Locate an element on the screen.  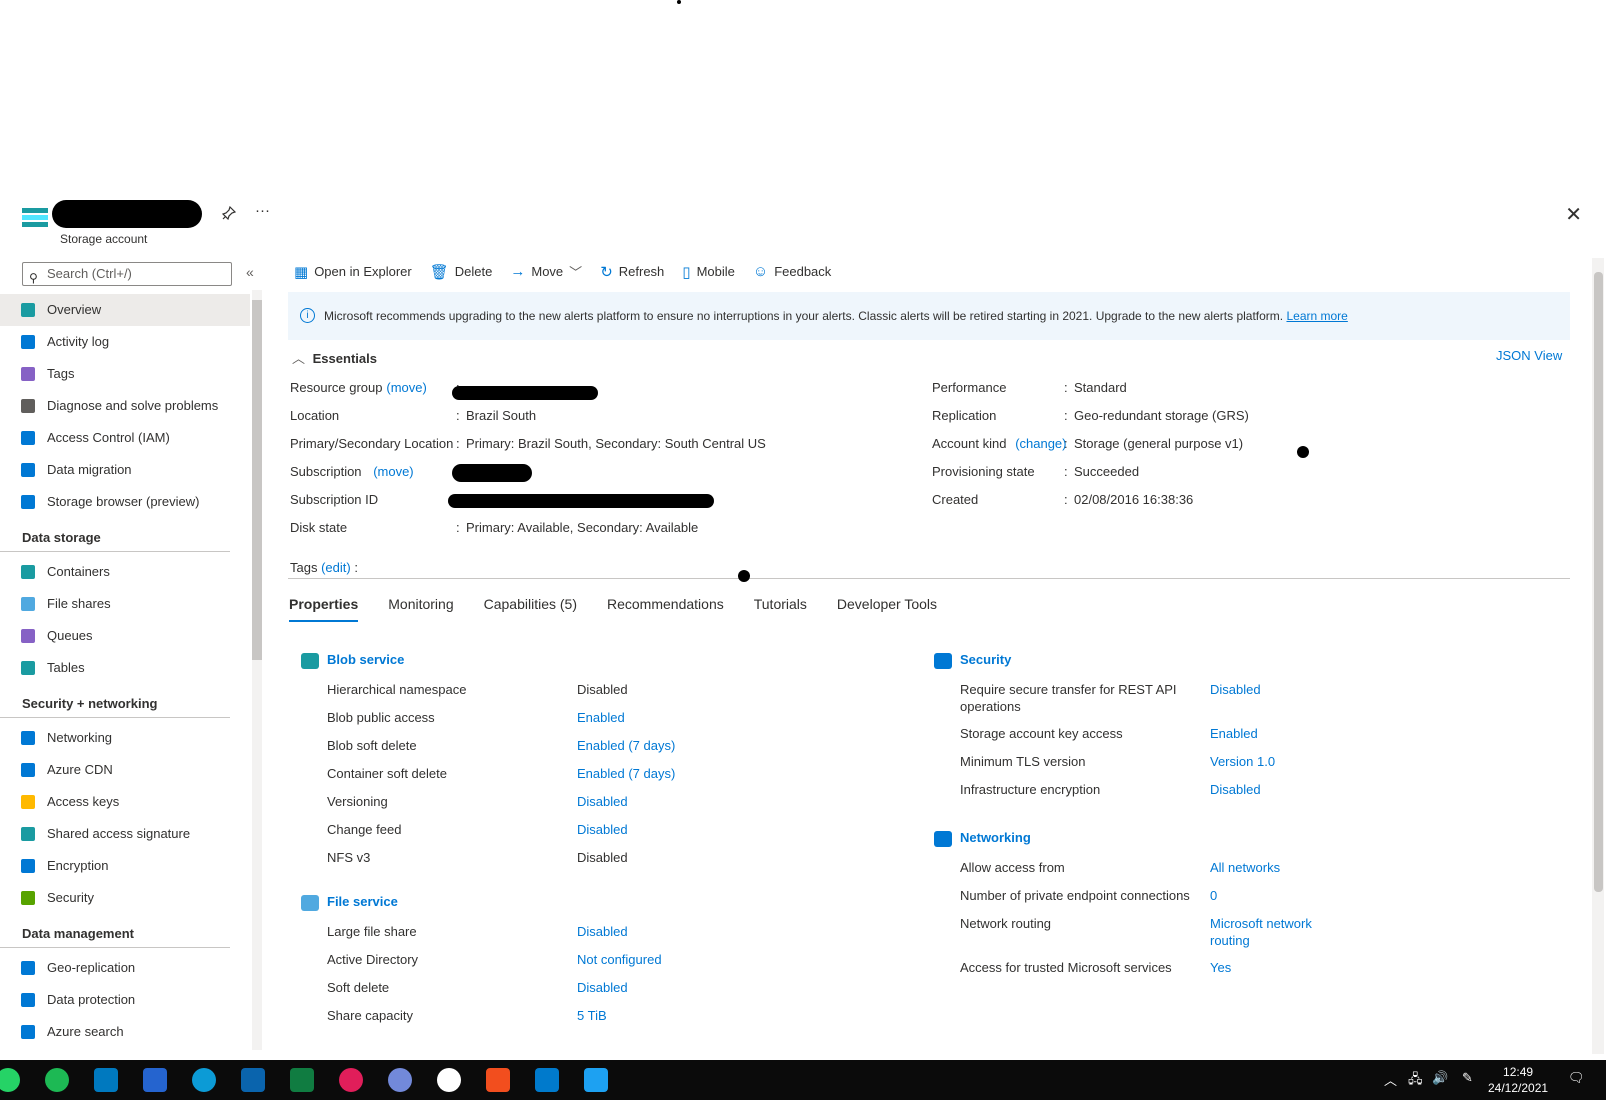
data-migration-icon is located at coordinates (28, 470).